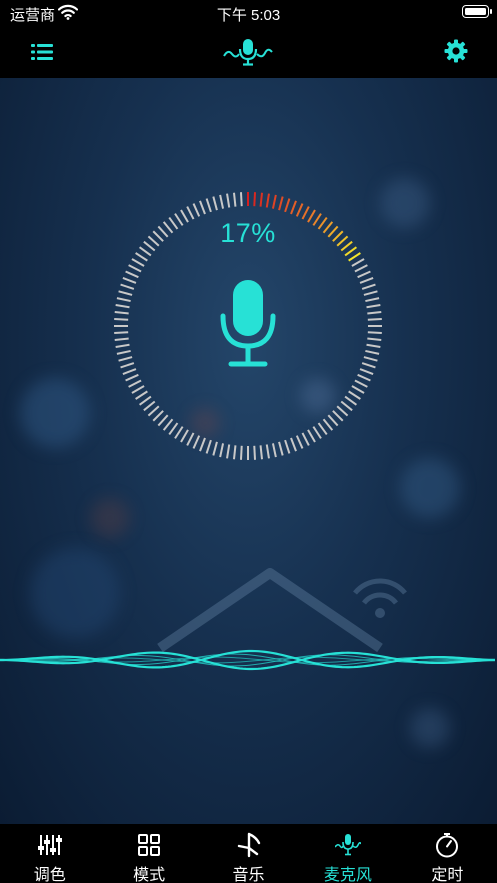 This screenshot has height=883, width=497. I want to click on timer-icon, so click(447, 845).